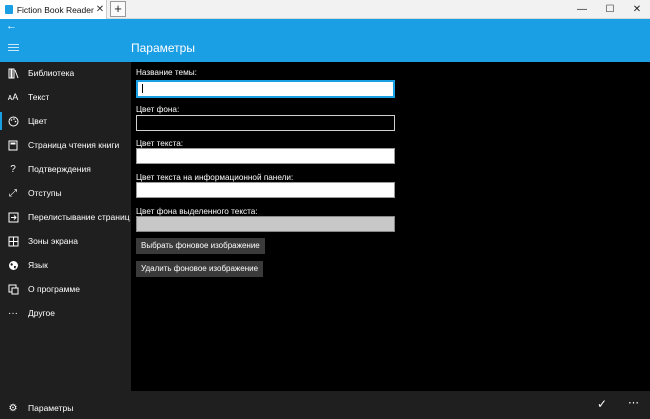 The width and height of the screenshot is (650, 419). What do you see at coordinates (65, 97) in the screenshot?
I see `sidebar-item-text: ᴀA Текст` at bounding box center [65, 97].